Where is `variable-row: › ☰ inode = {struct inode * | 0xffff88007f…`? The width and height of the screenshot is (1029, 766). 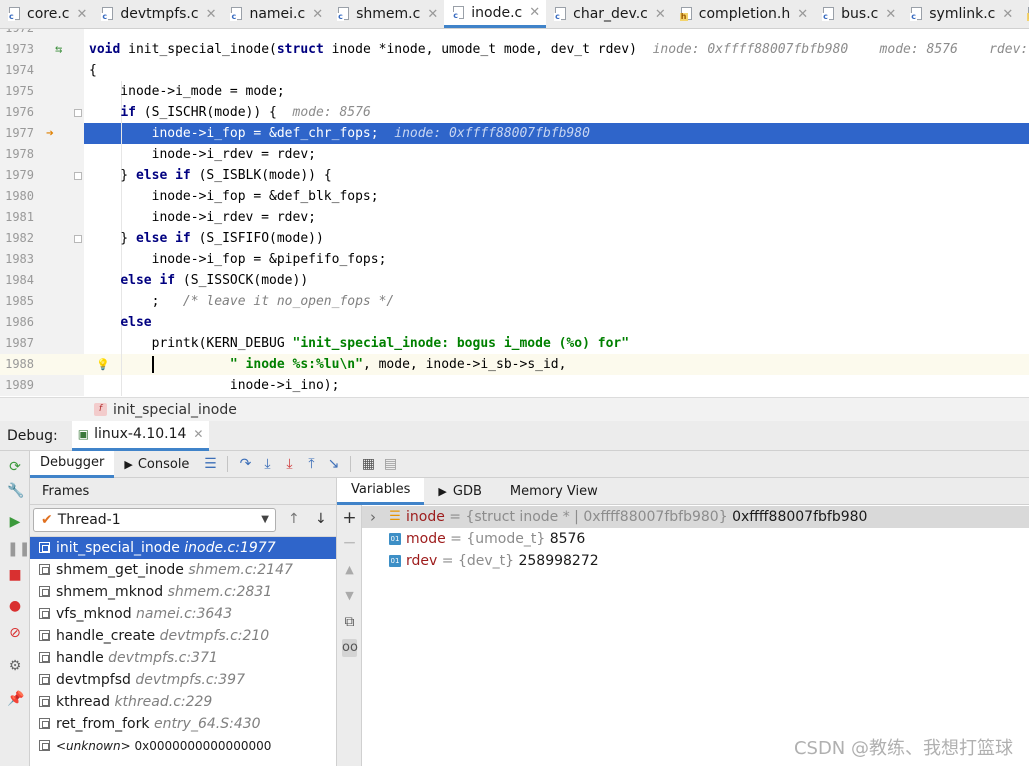
variable-row: › ☰ inode = {struct inode * | 0xffff88007f… is located at coordinates (695, 517).